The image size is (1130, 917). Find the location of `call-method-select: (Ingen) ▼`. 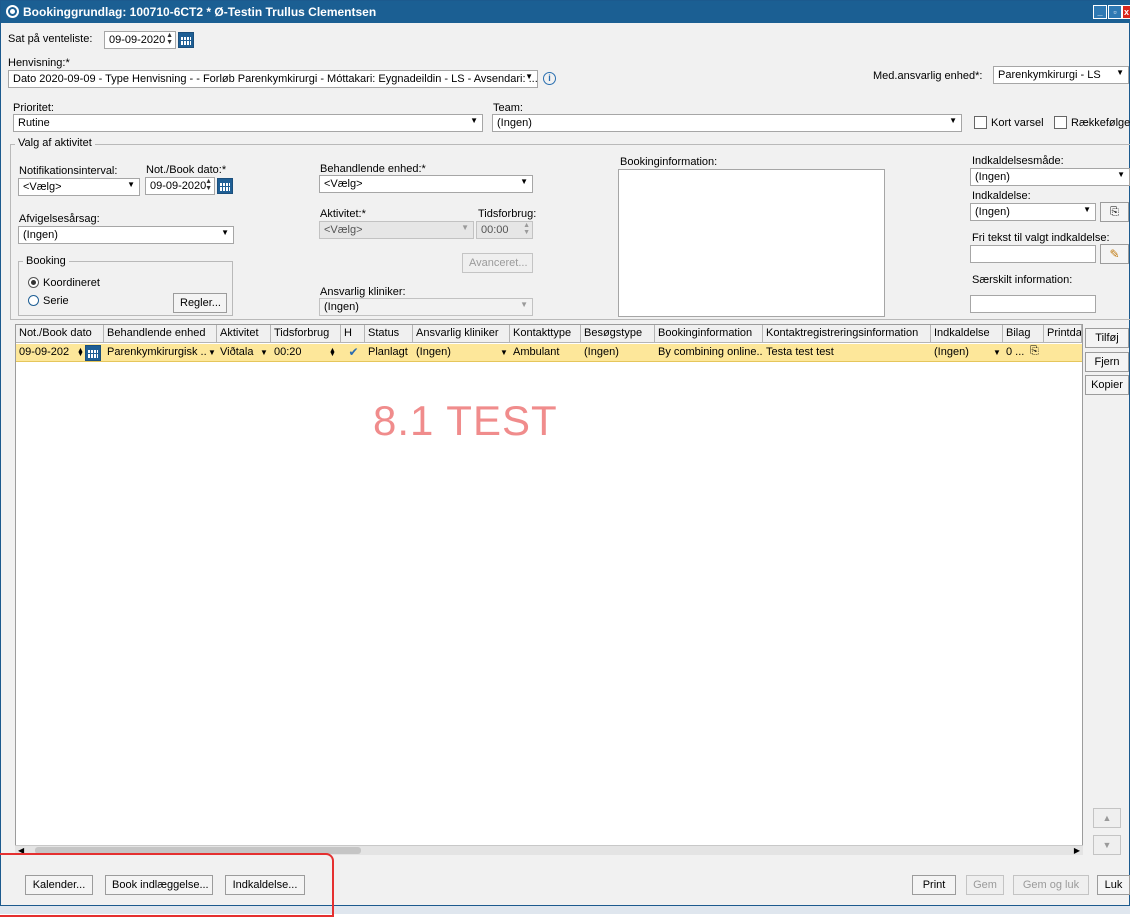

call-method-select: (Ingen) ▼ is located at coordinates (1050, 177).